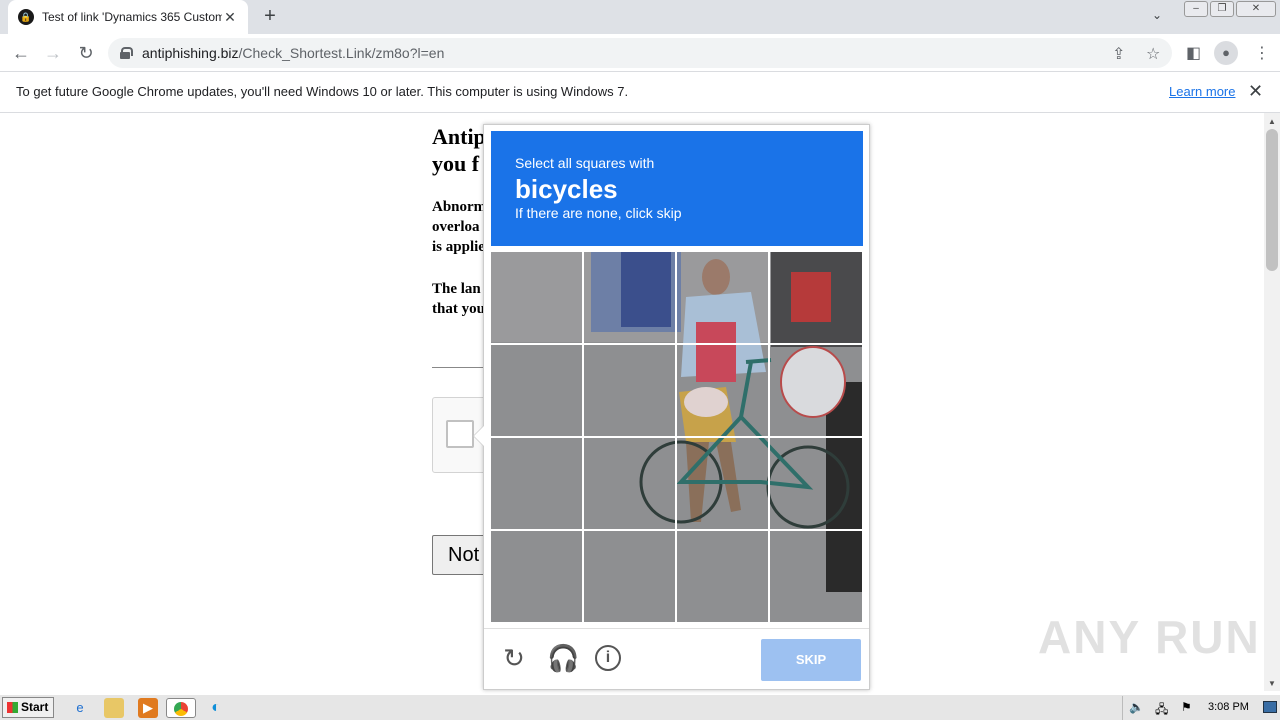  What do you see at coordinates (608, 658) in the screenshot?
I see `info-icon: i` at bounding box center [608, 658].